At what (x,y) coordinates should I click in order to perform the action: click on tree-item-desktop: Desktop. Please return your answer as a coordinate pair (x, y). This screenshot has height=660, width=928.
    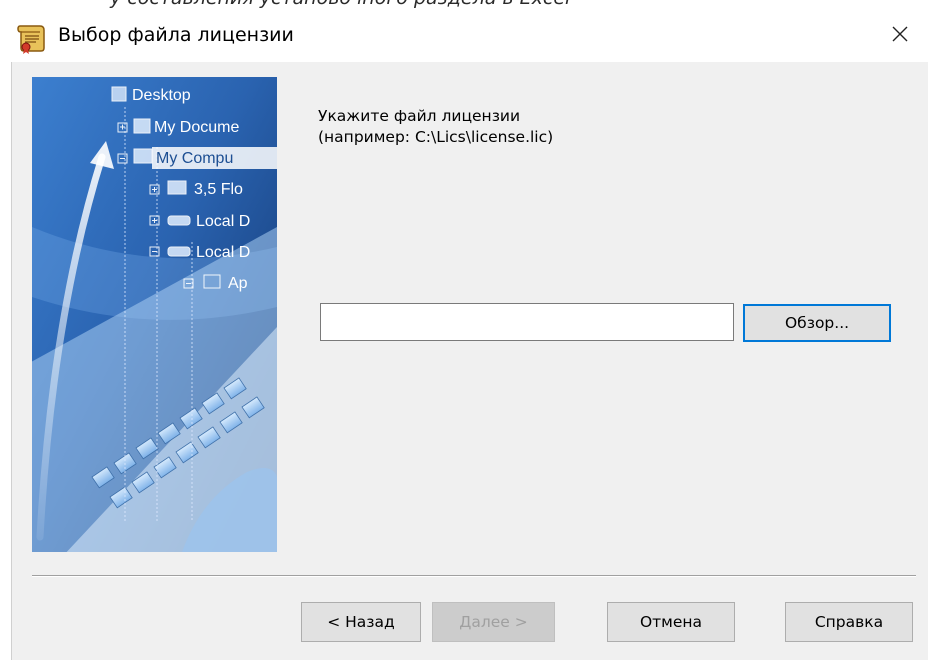
    Looking at the image, I should click on (161, 95).